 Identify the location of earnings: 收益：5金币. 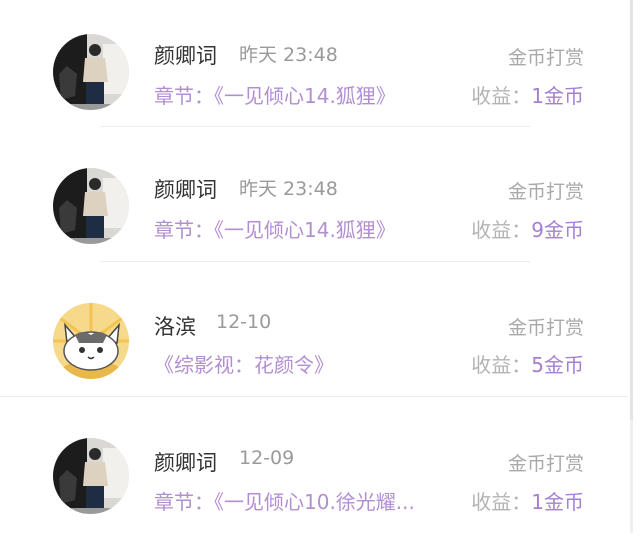
(527, 363).